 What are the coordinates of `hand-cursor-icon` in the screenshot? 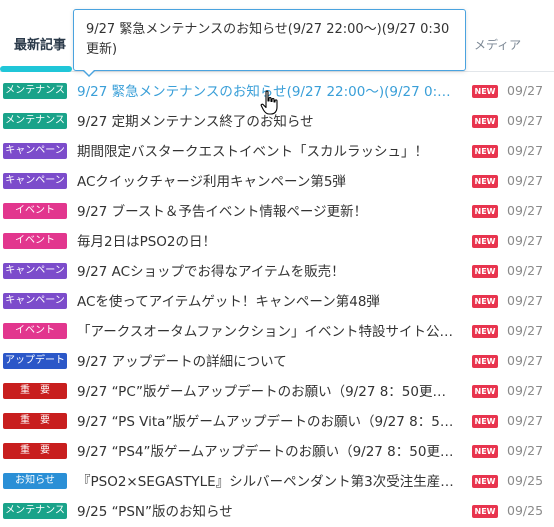 It's located at (269, 102).